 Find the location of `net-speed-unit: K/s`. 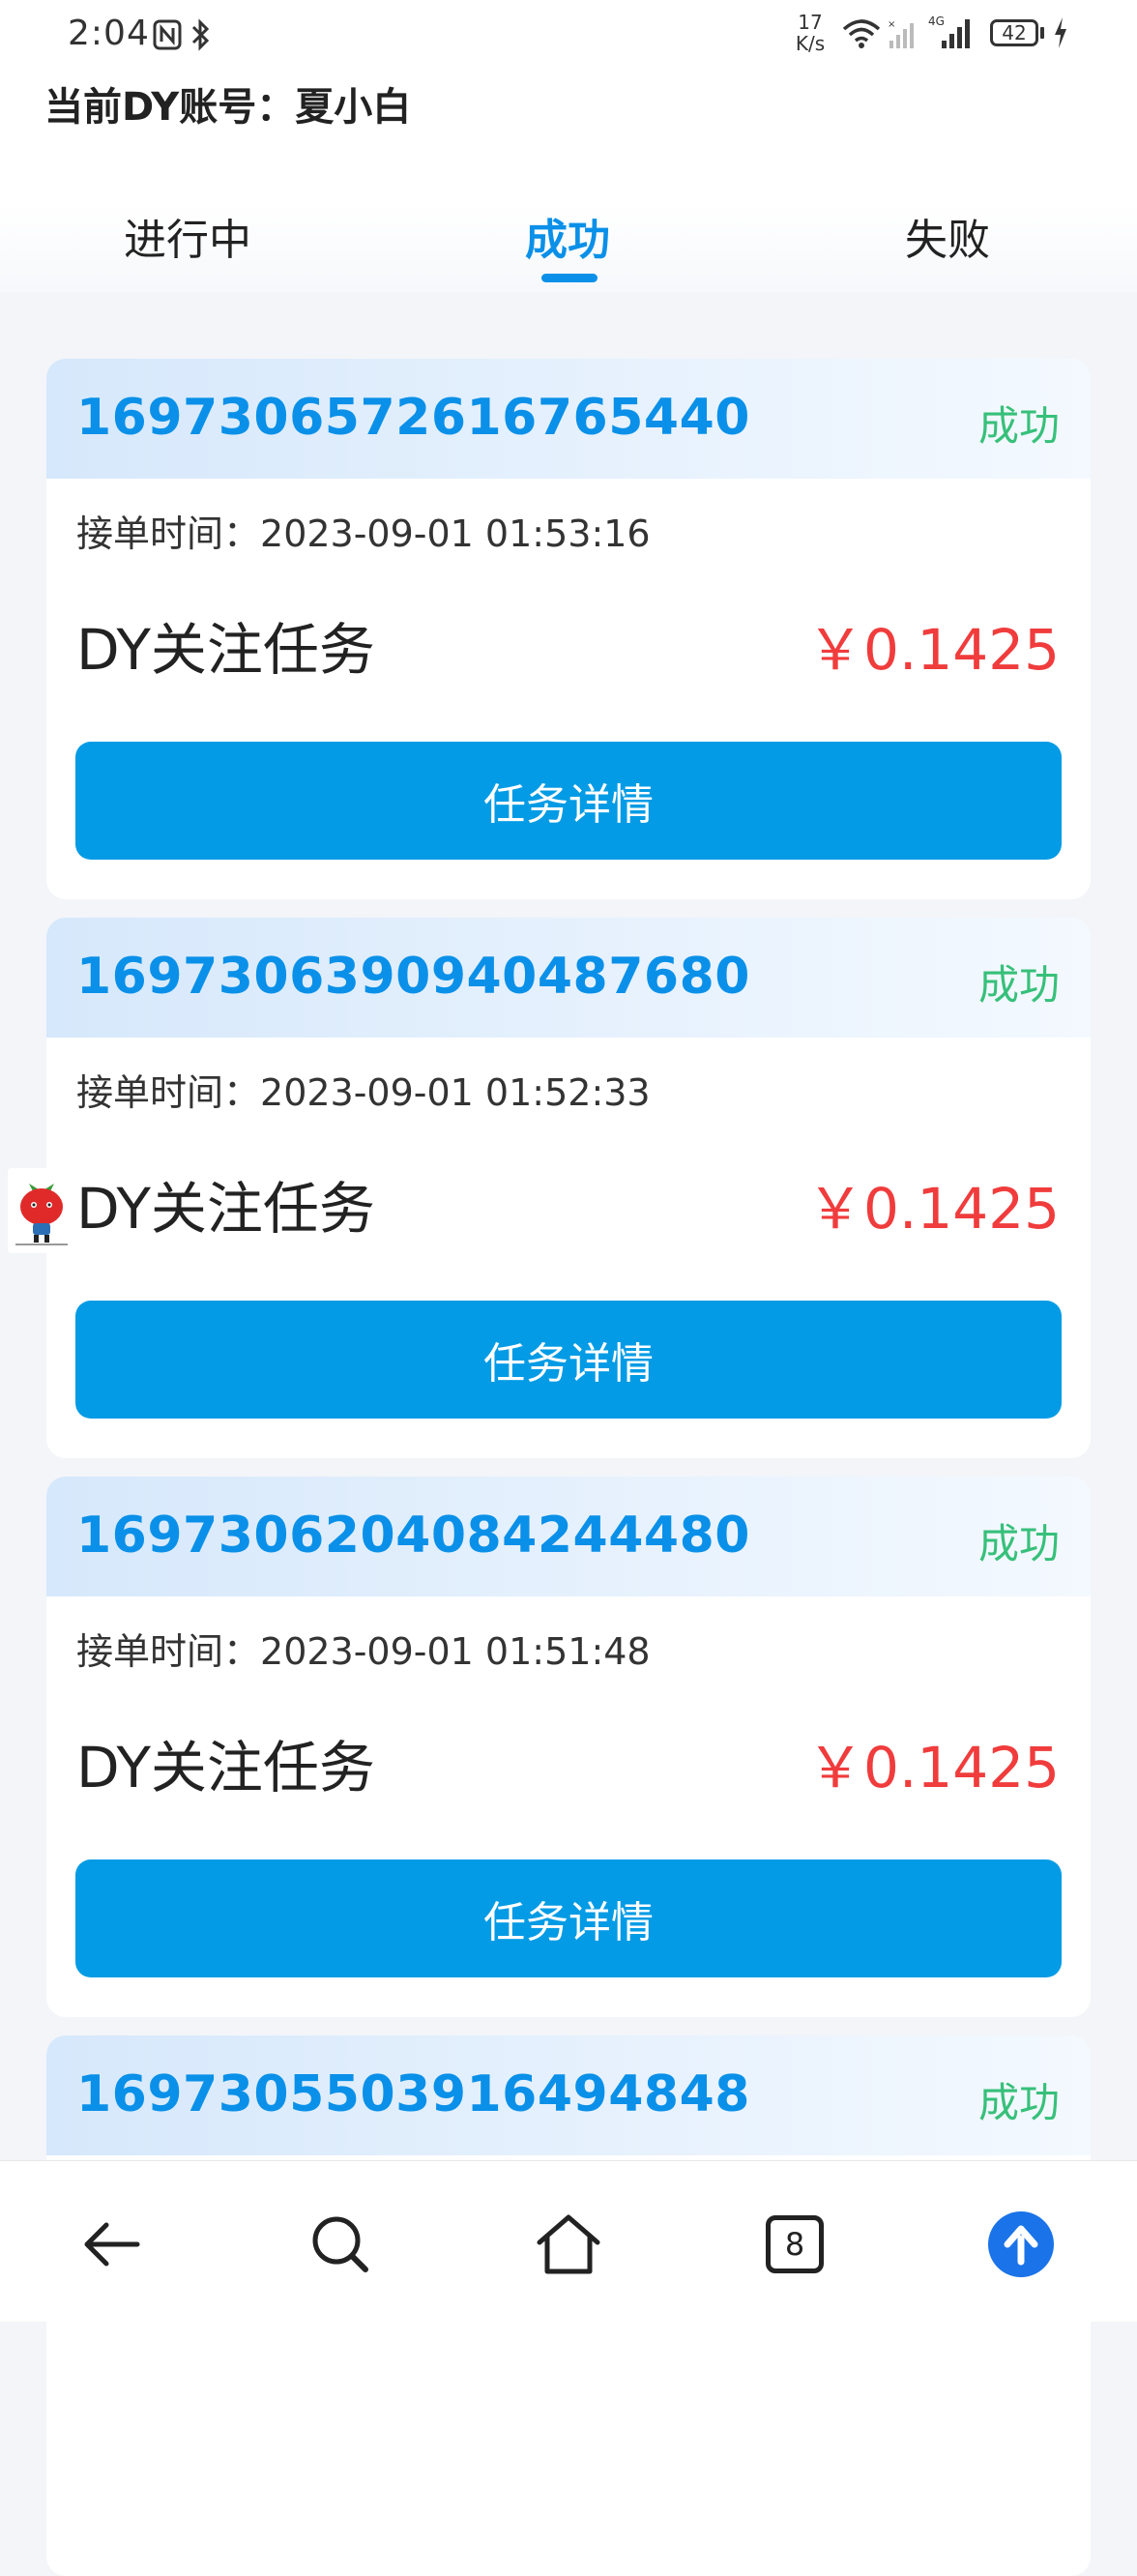

net-speed-unit: K/s is located at coordinates (810, 43).